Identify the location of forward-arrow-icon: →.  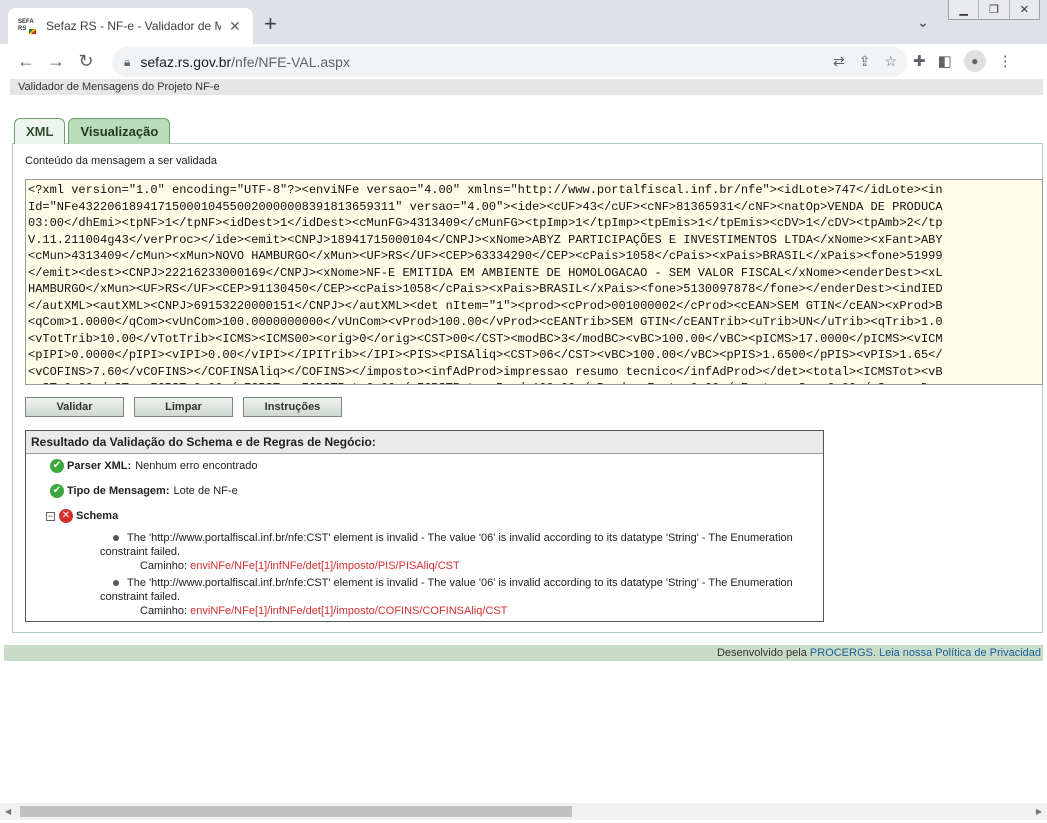
(56, 62).